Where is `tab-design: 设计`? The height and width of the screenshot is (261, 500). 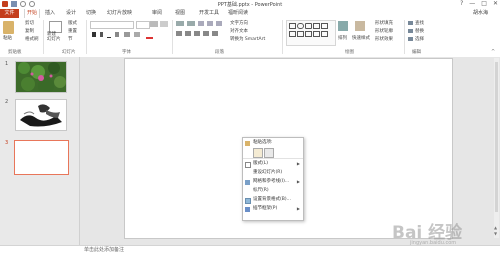 tab-design: 设计 is located at coordinates (71, 13).